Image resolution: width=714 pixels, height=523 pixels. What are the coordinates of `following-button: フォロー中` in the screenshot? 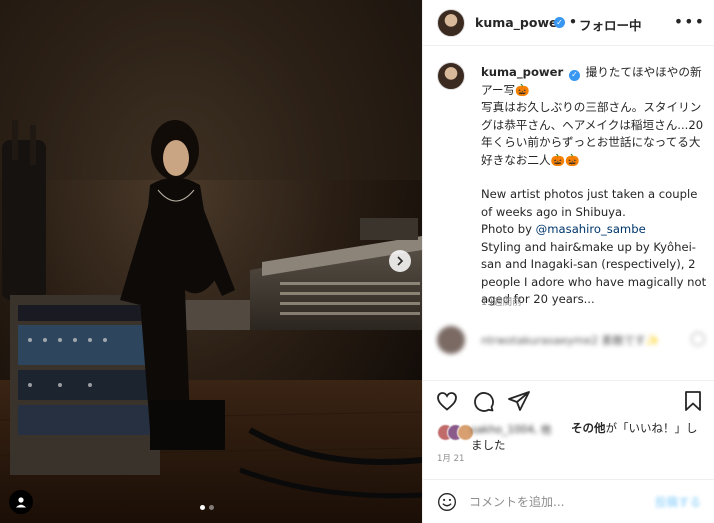 It's located at (610, 24).